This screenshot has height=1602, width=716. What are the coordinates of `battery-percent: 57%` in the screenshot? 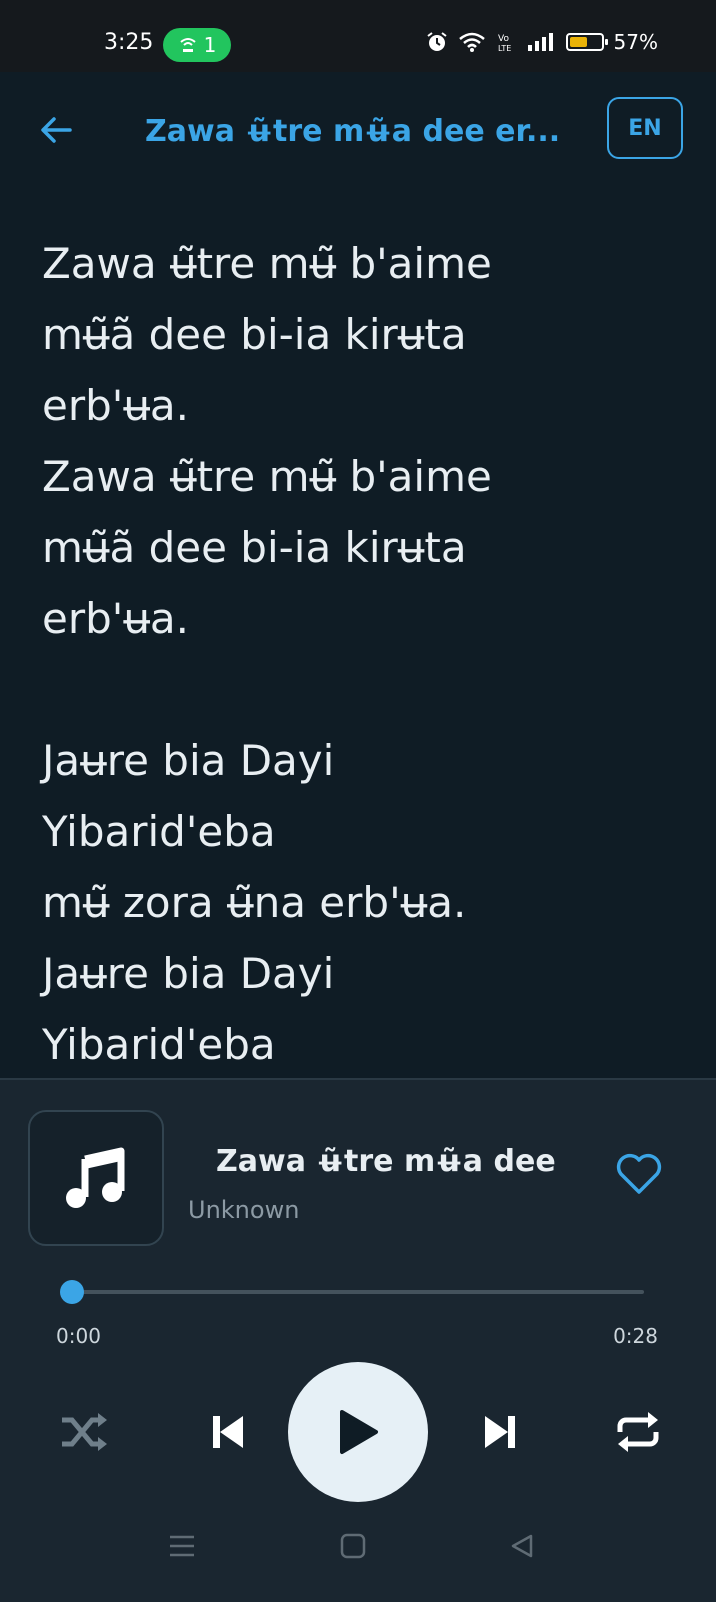 It's located at (635, 42).